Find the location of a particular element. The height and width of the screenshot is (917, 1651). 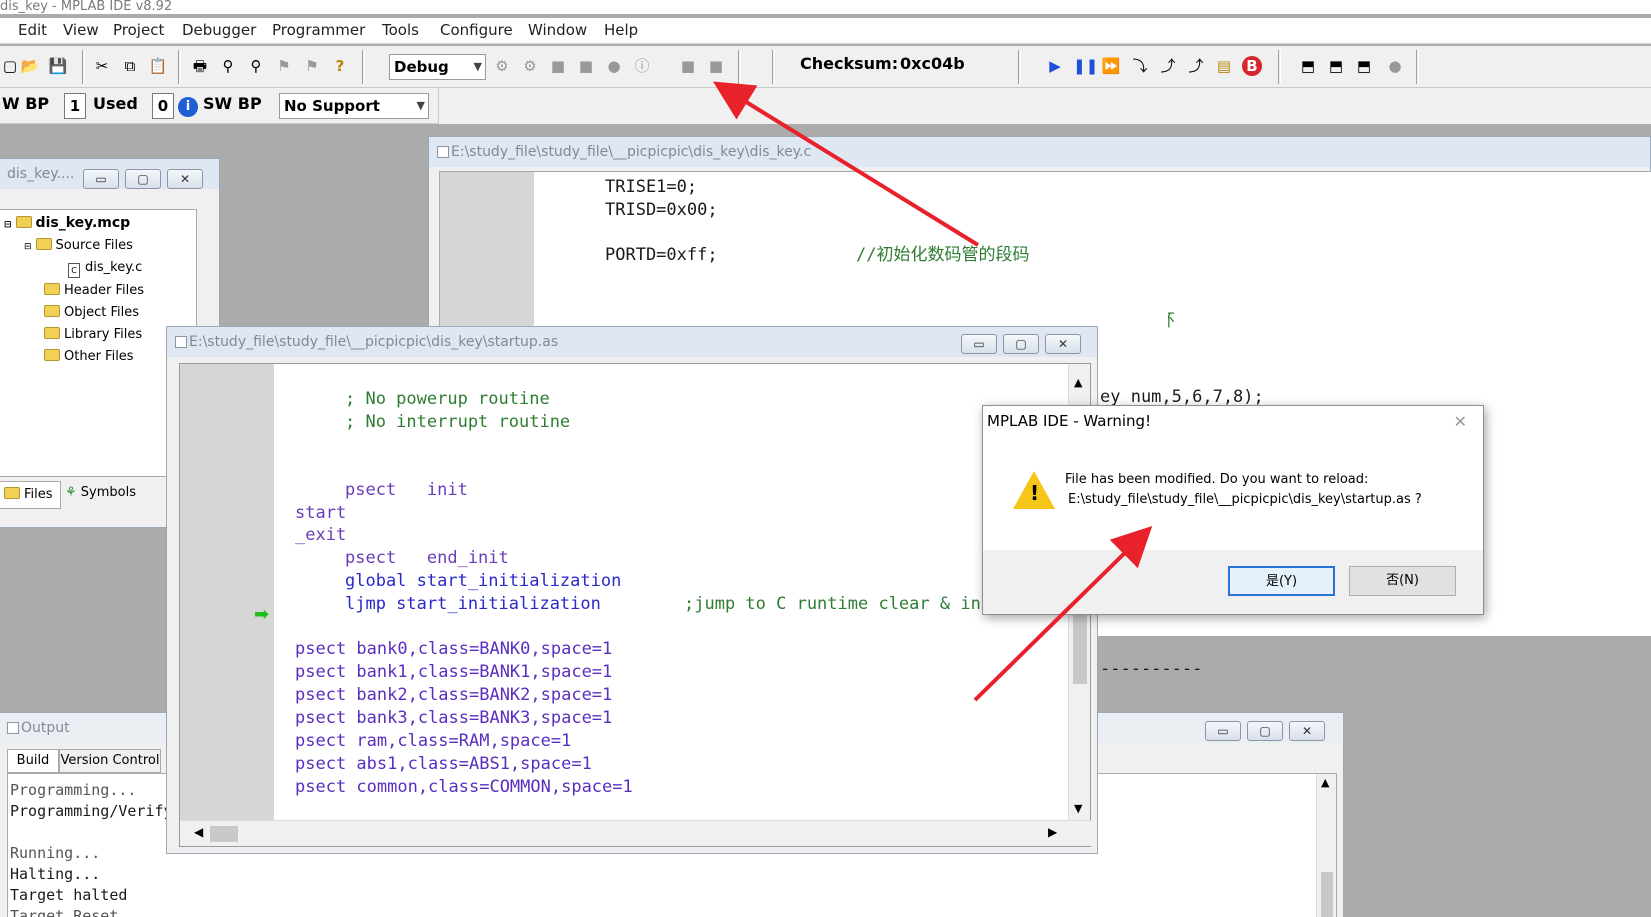

info-icon: ⓘ is located at coordinates (642, 66).